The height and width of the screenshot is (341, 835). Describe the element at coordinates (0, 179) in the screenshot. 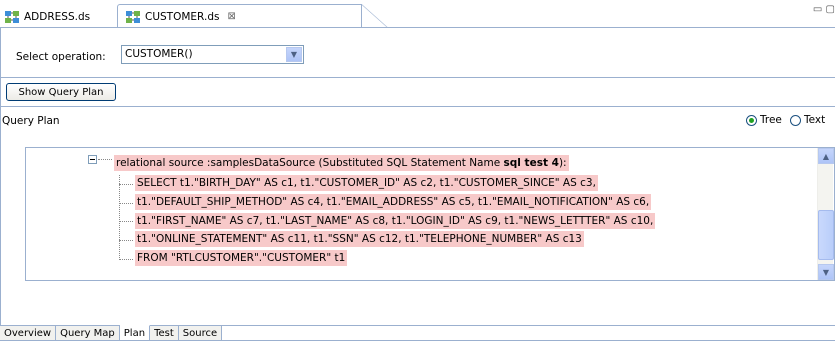

I see `panel-edge` at that location.